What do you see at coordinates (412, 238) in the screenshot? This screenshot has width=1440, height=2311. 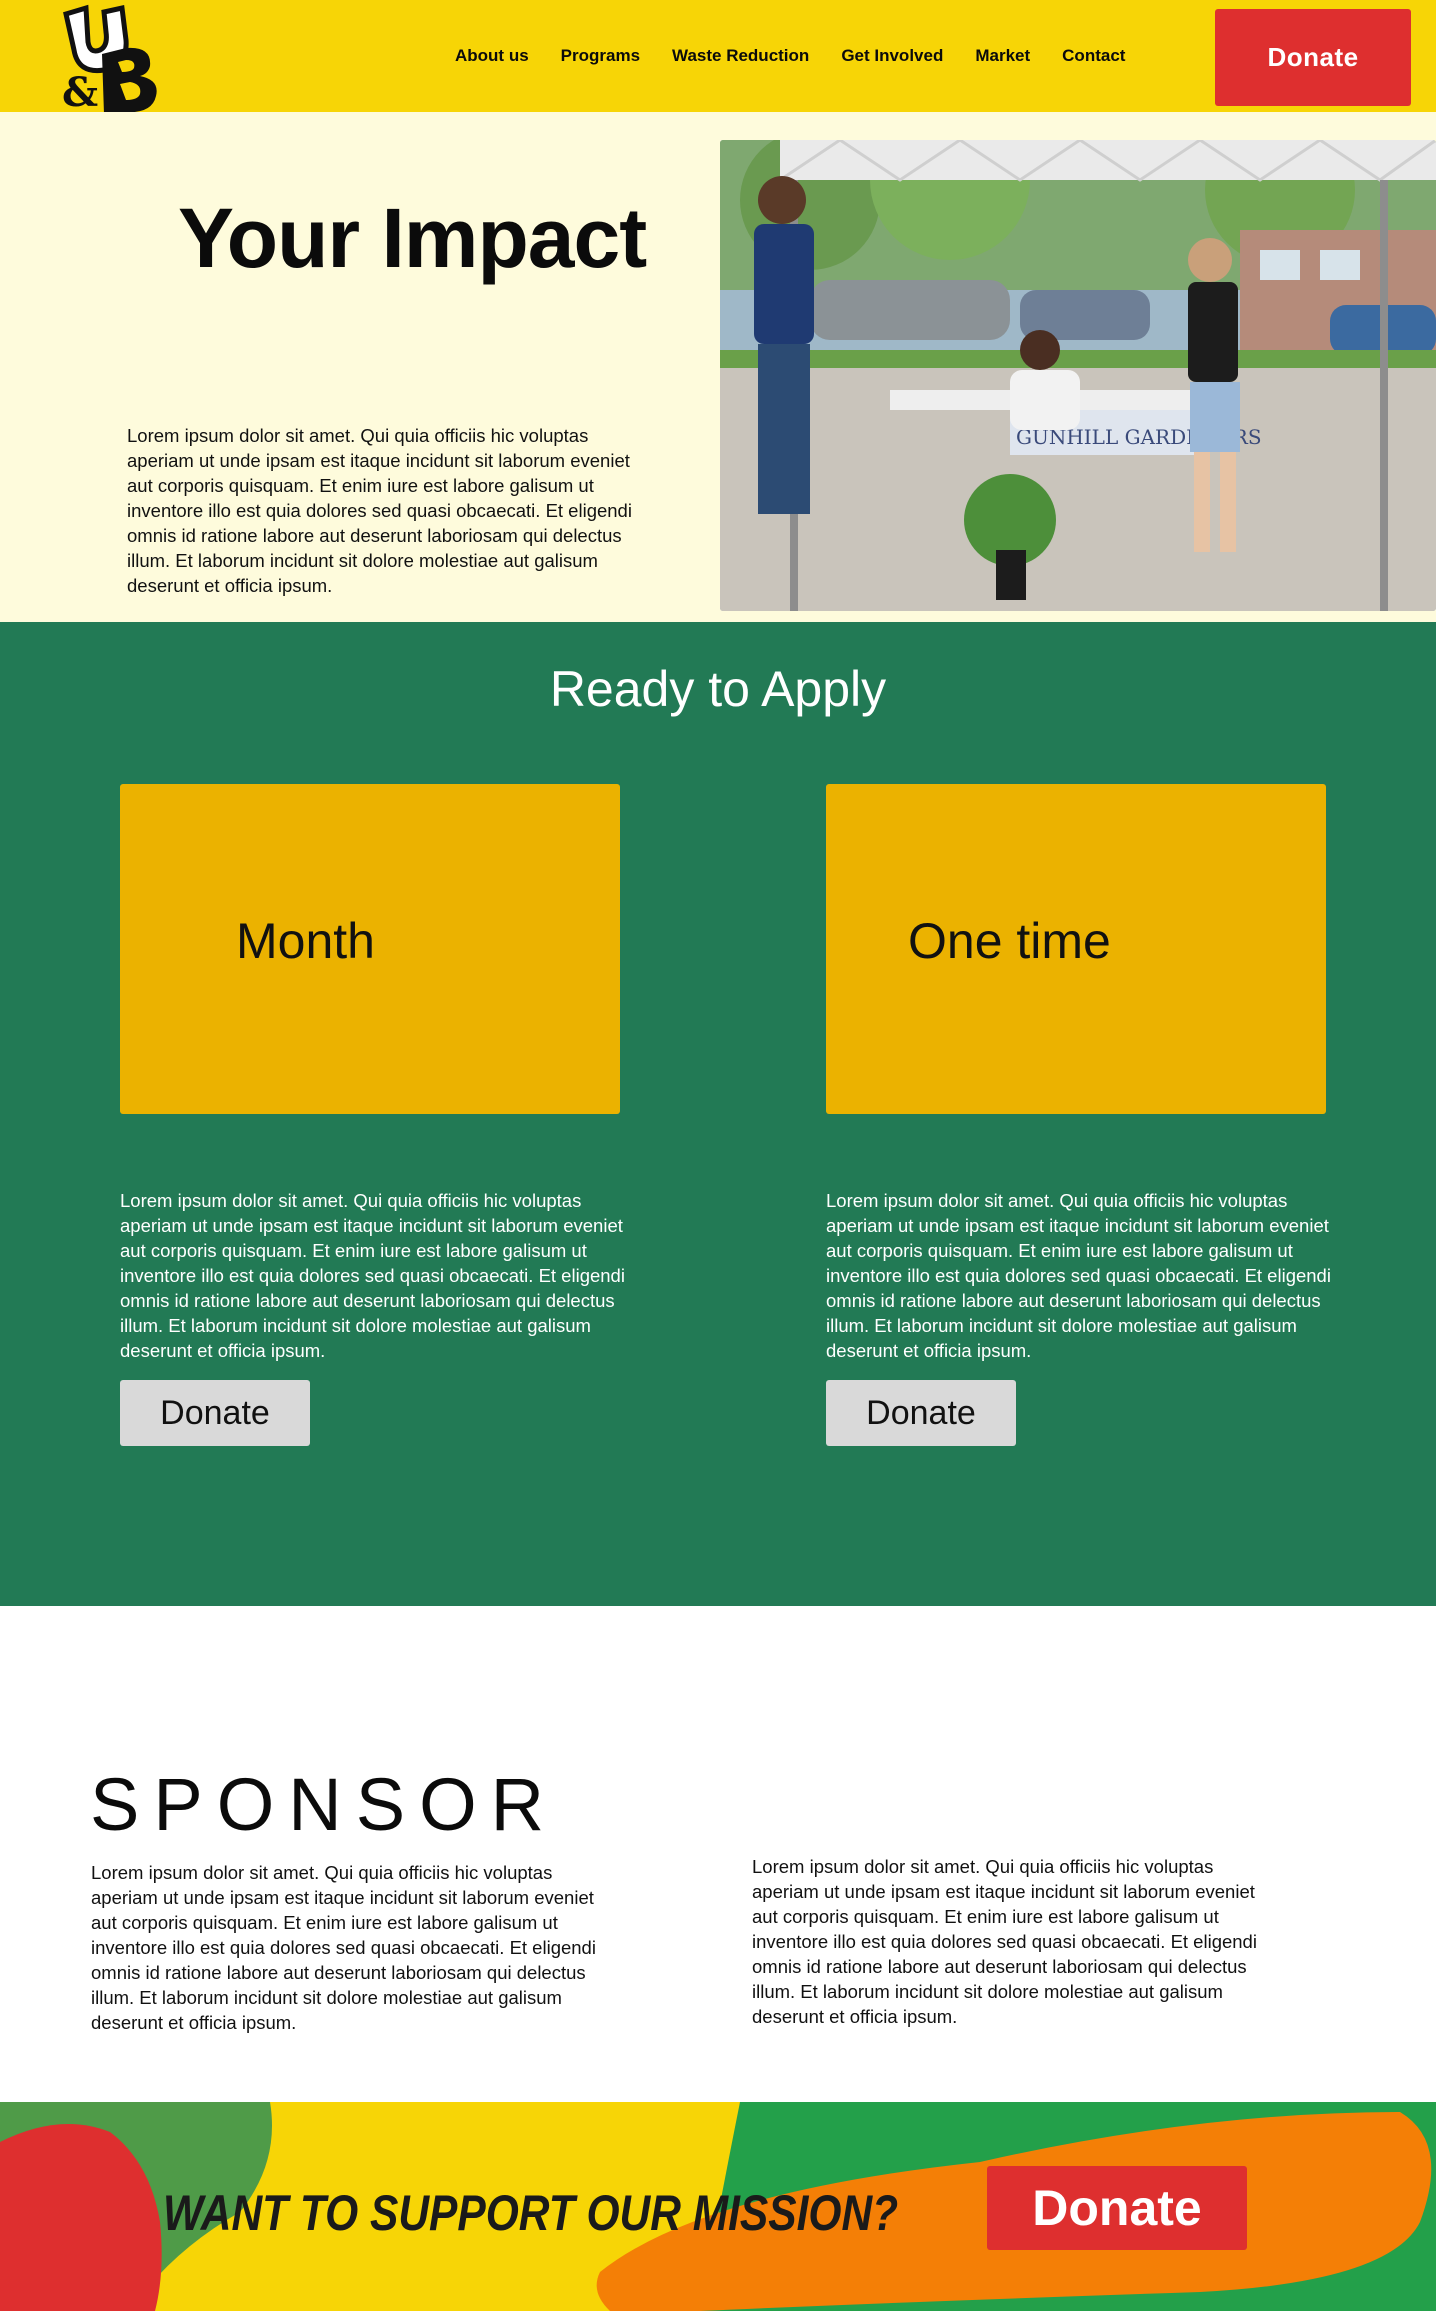 I see `page-title: Your Impact` at bounding box center [412, 238].